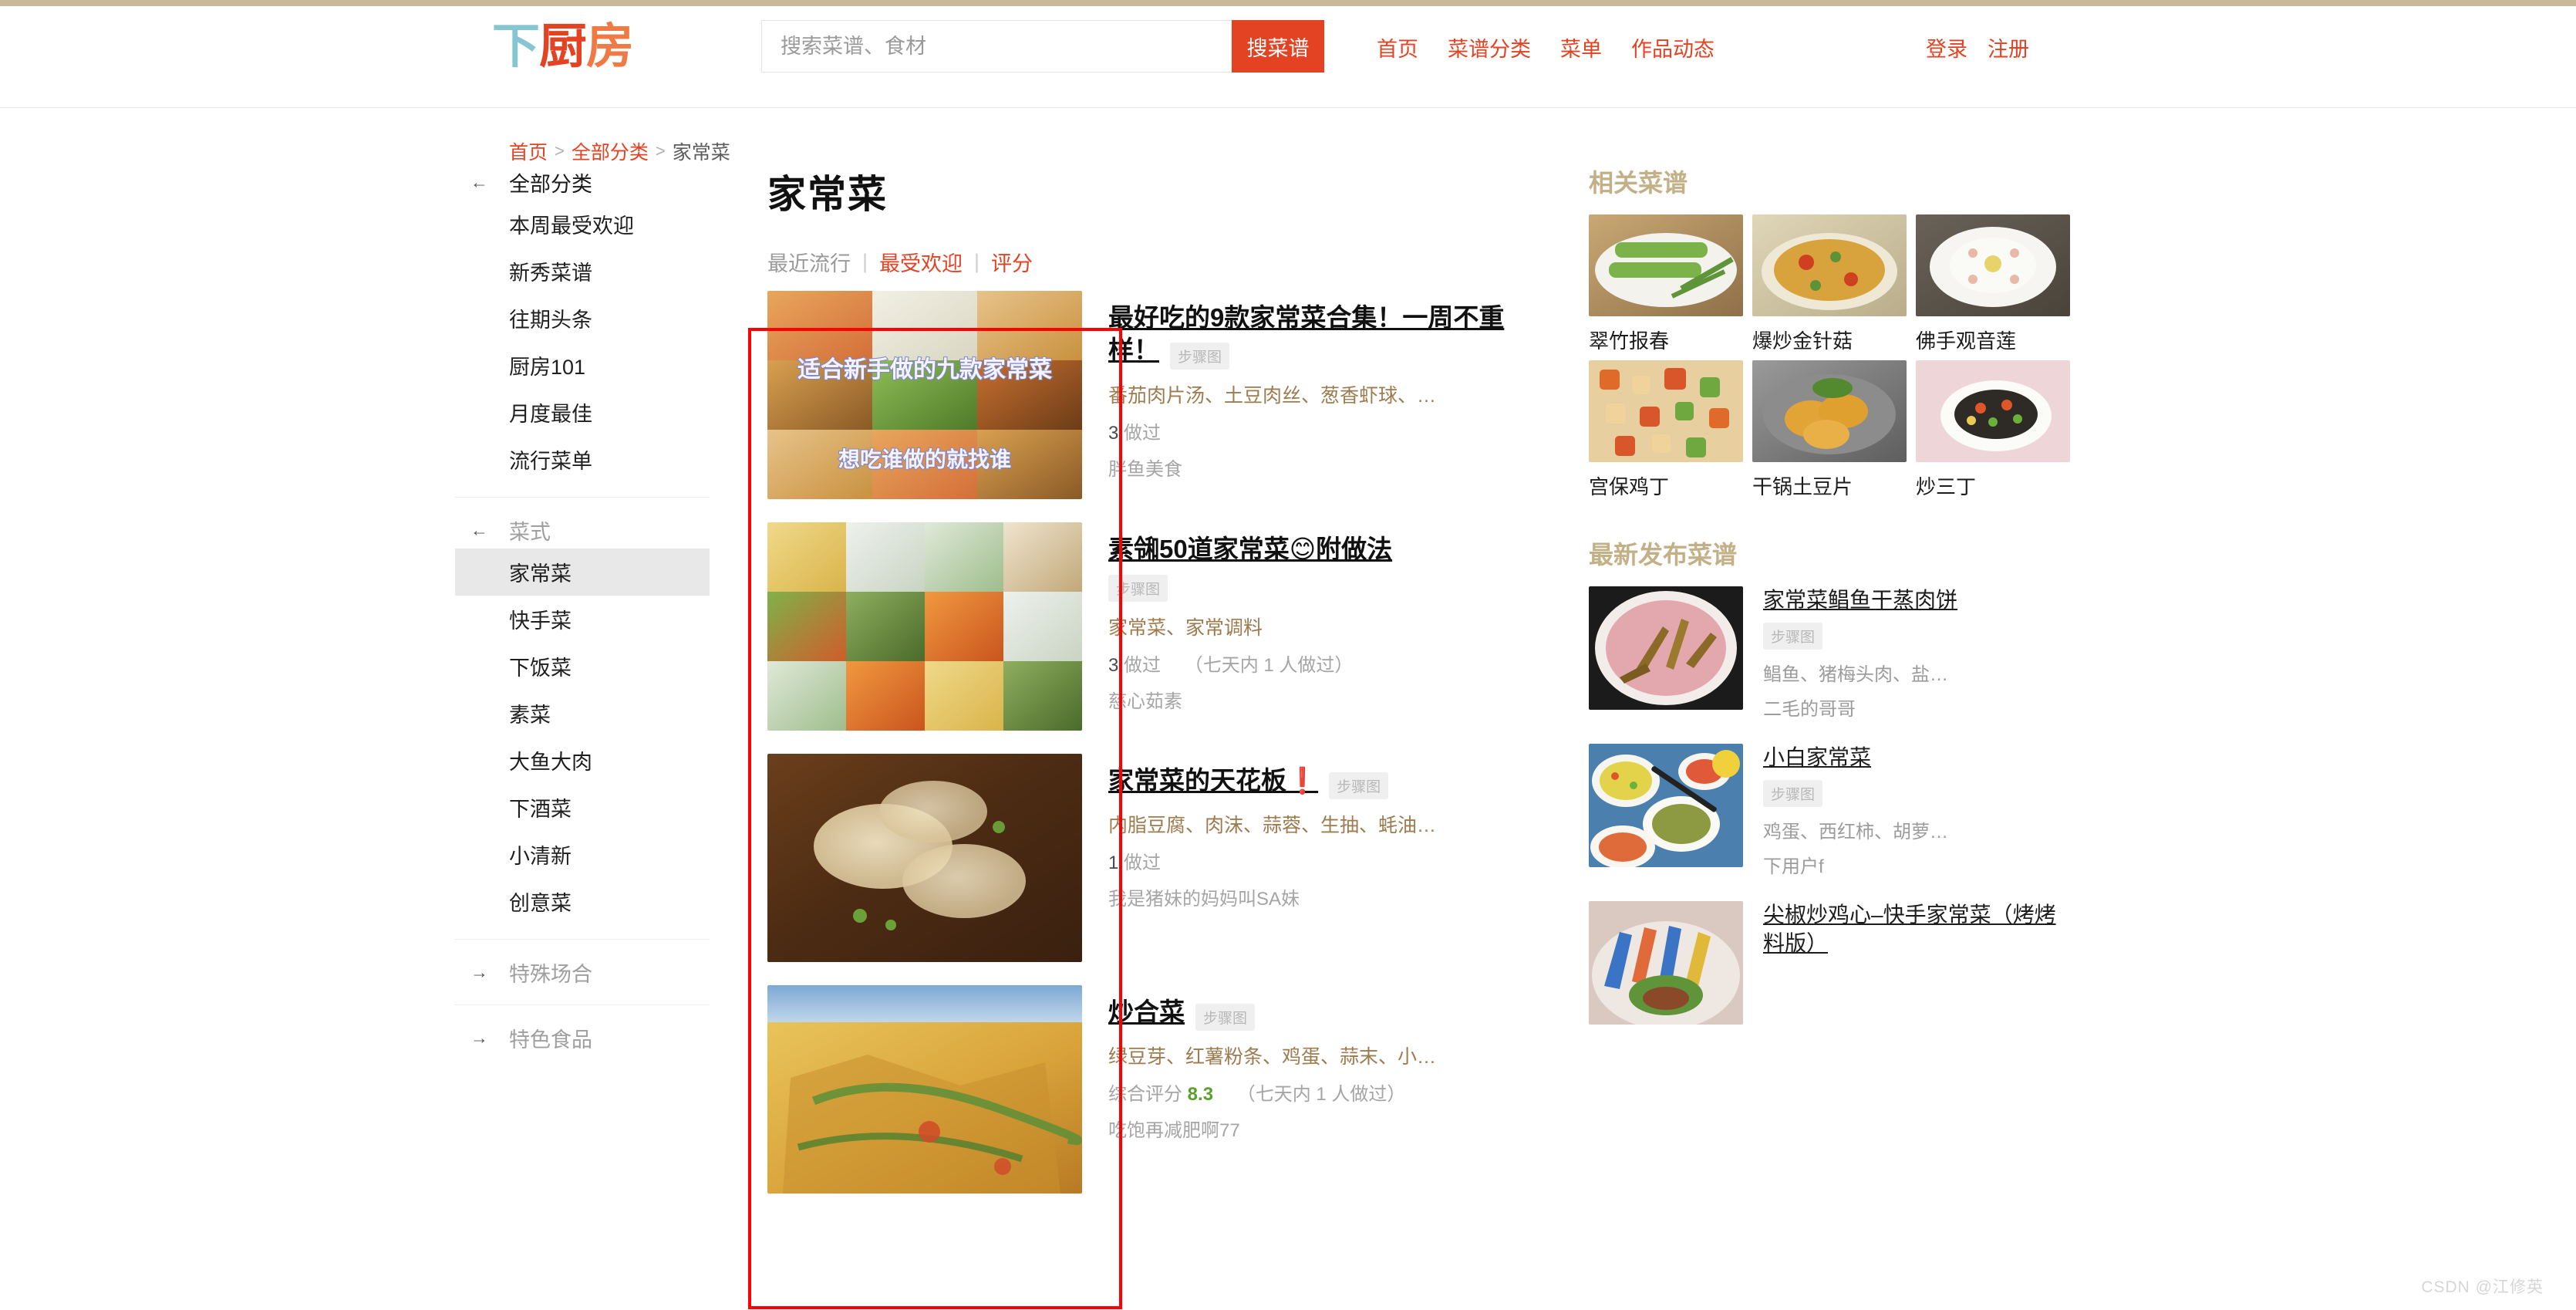  Describe the element at coordinates (1012, 262) in the screenshot. I see `tab-rating: 评分` at that location.